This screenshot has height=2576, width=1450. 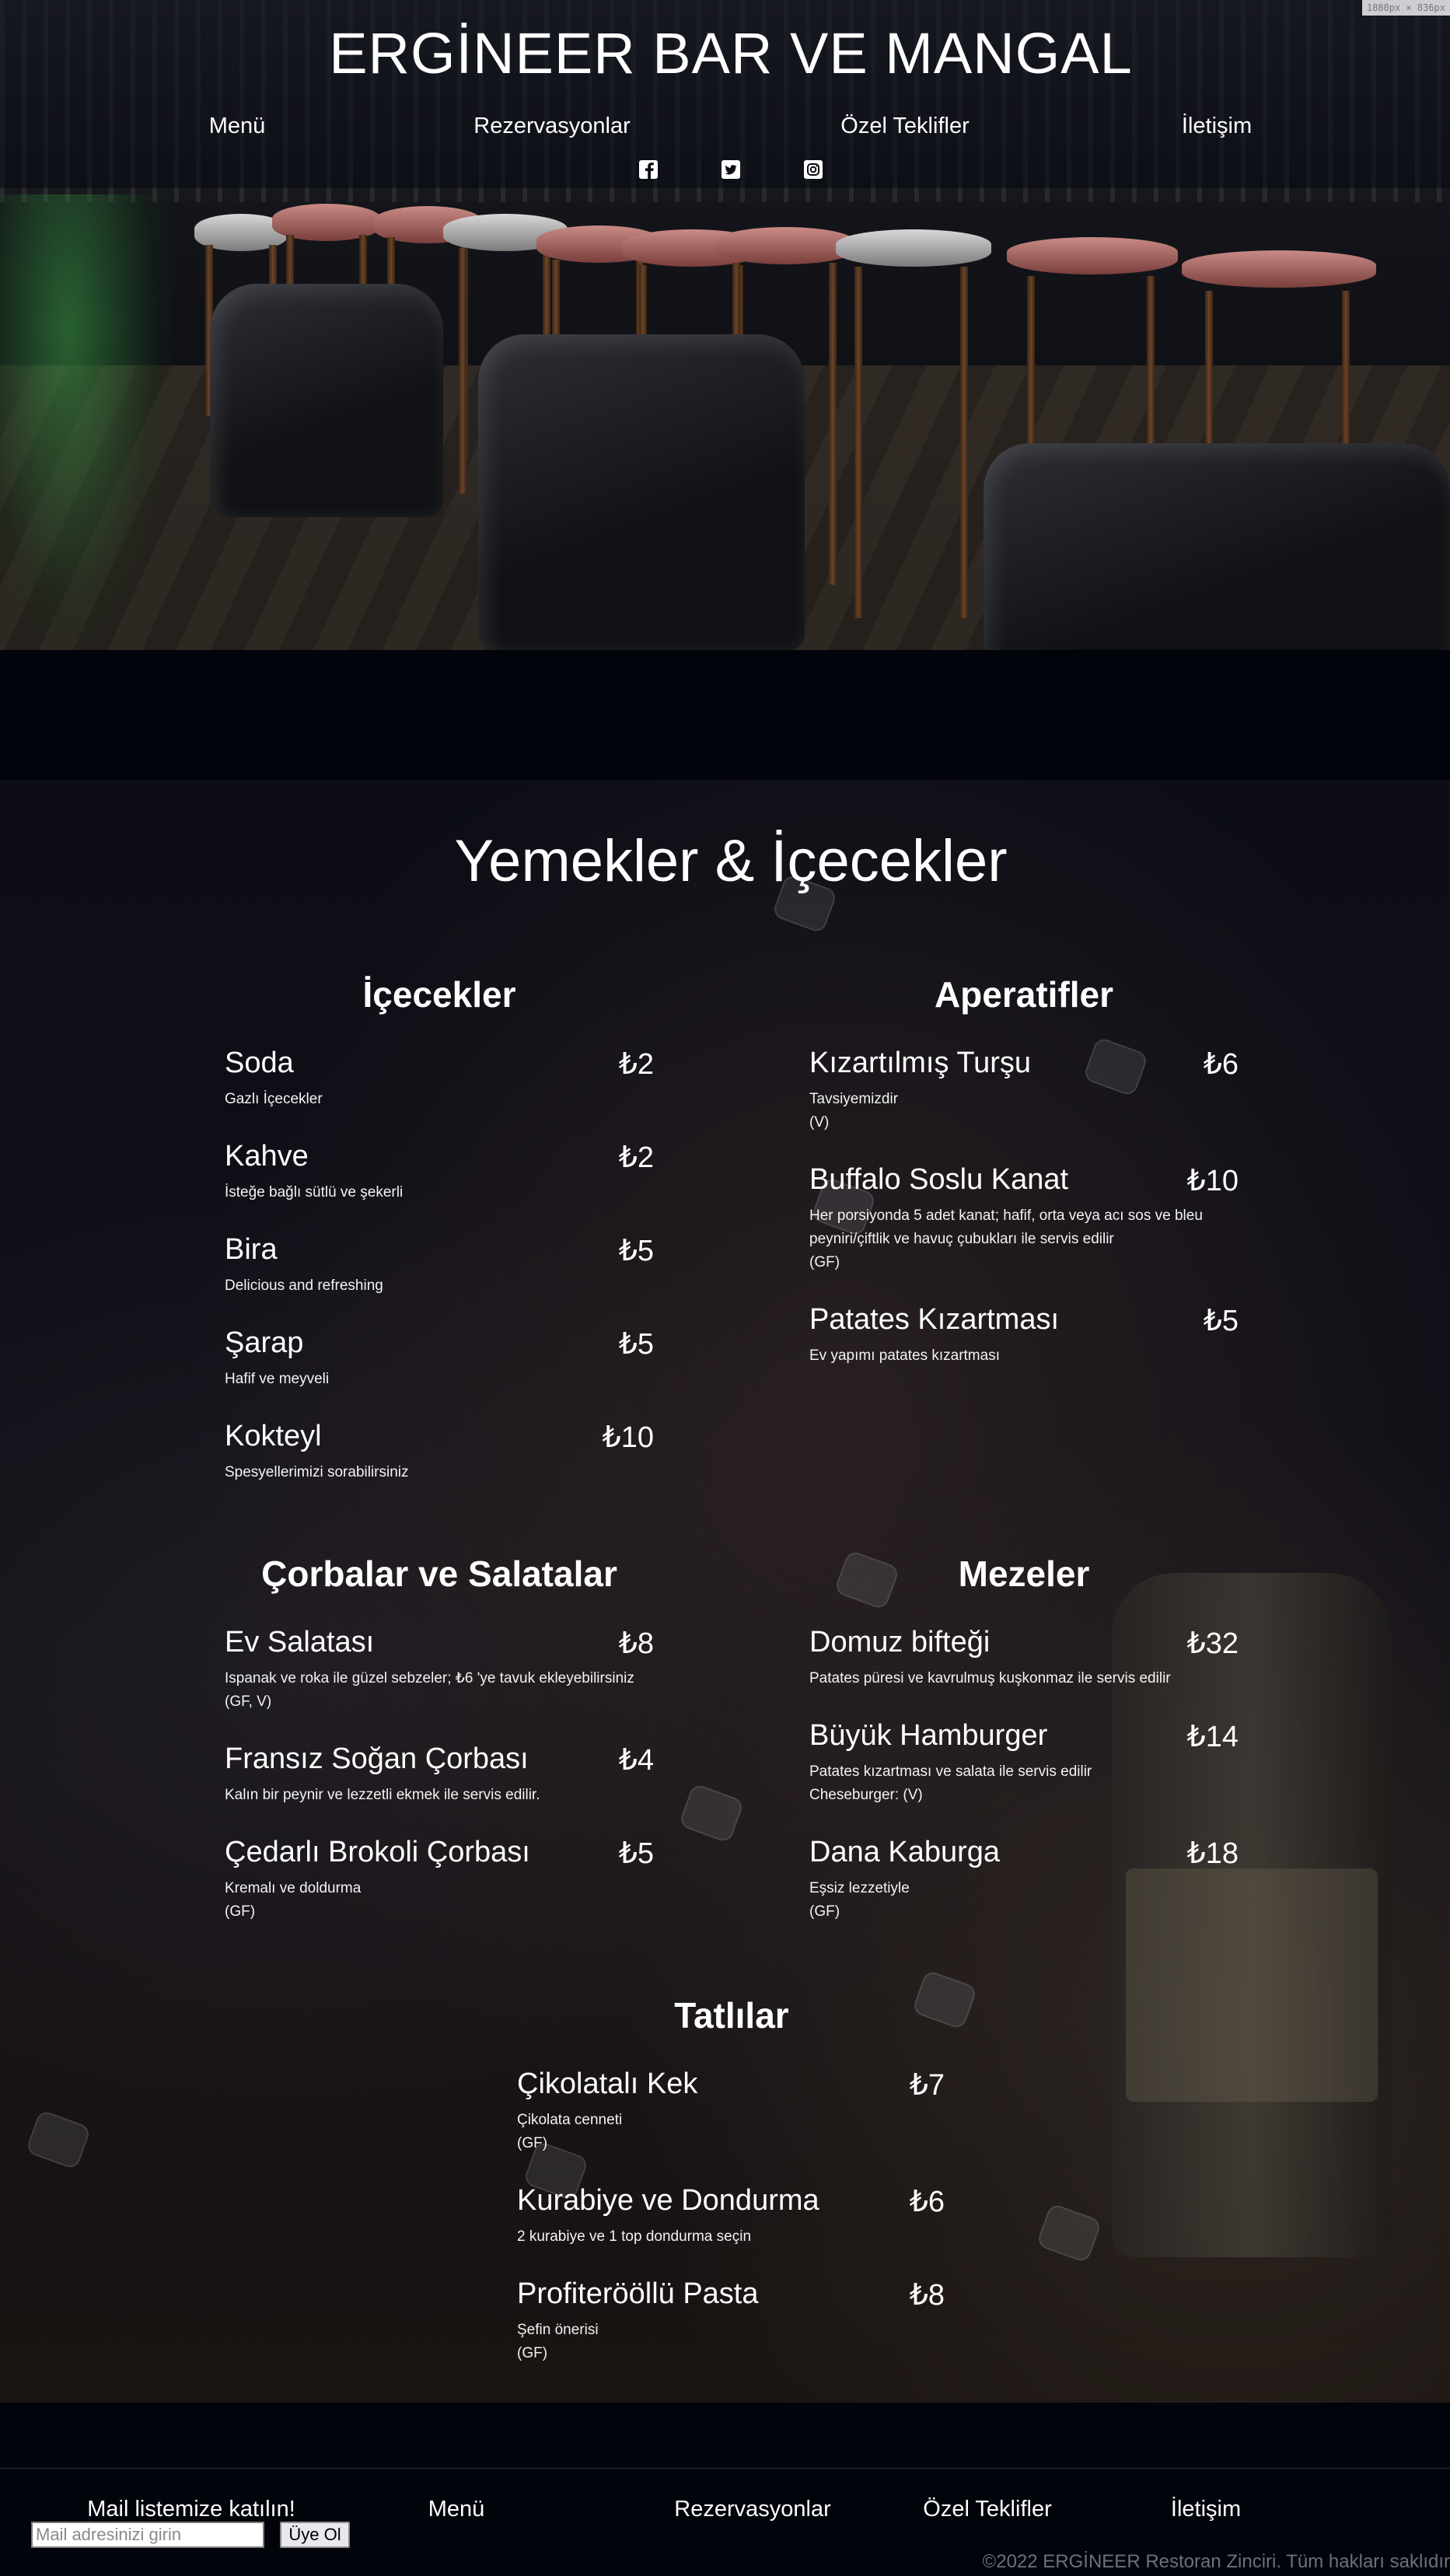 What do you see at coordinates (259, 1063) in the screenshot?
I see `item-name: Soda` at bounding box center [259, 1063].